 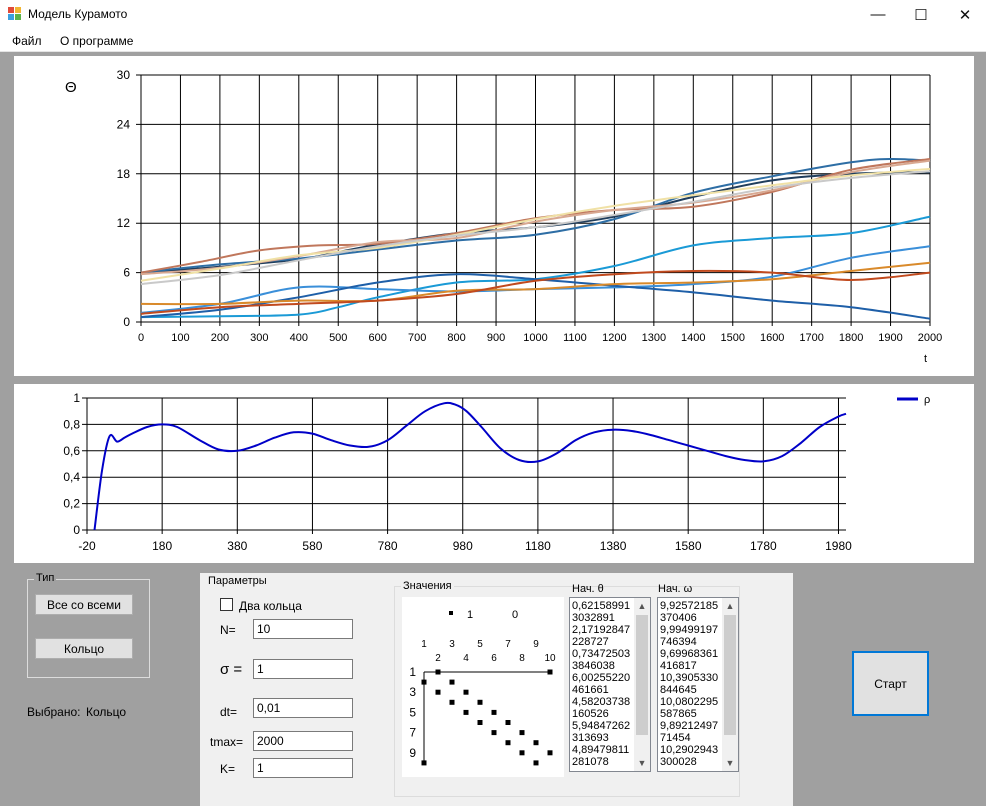 I want to click on list-item: 2,17192847, so click(x=605, y=630).